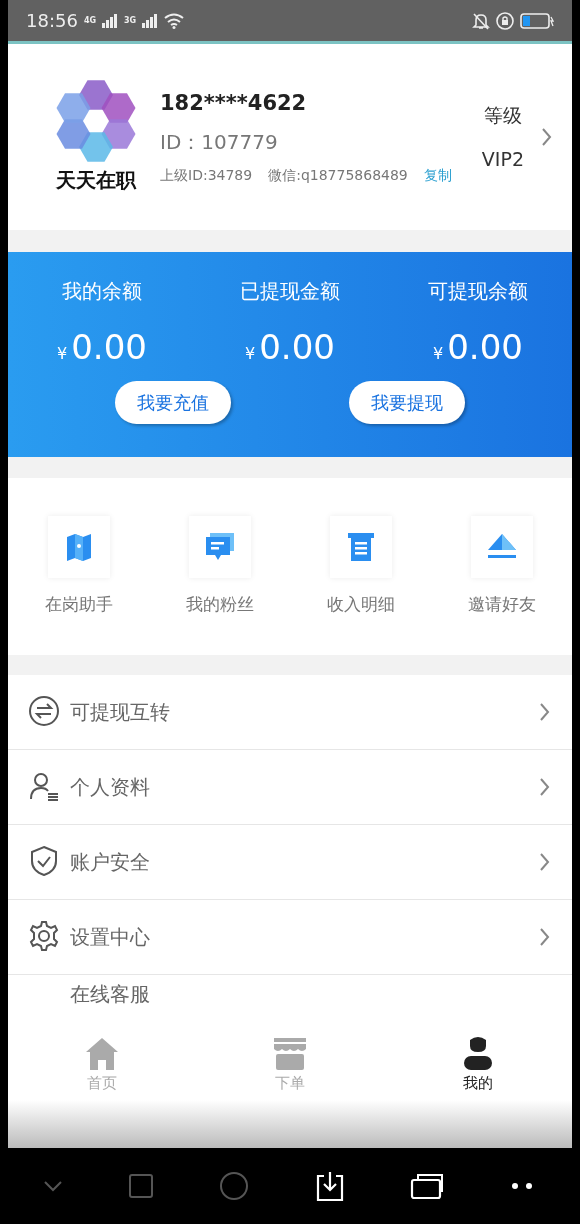  Describe the element at coordinates (481, 20) in the screenshot. I see `muted-bell-icon` at that location.